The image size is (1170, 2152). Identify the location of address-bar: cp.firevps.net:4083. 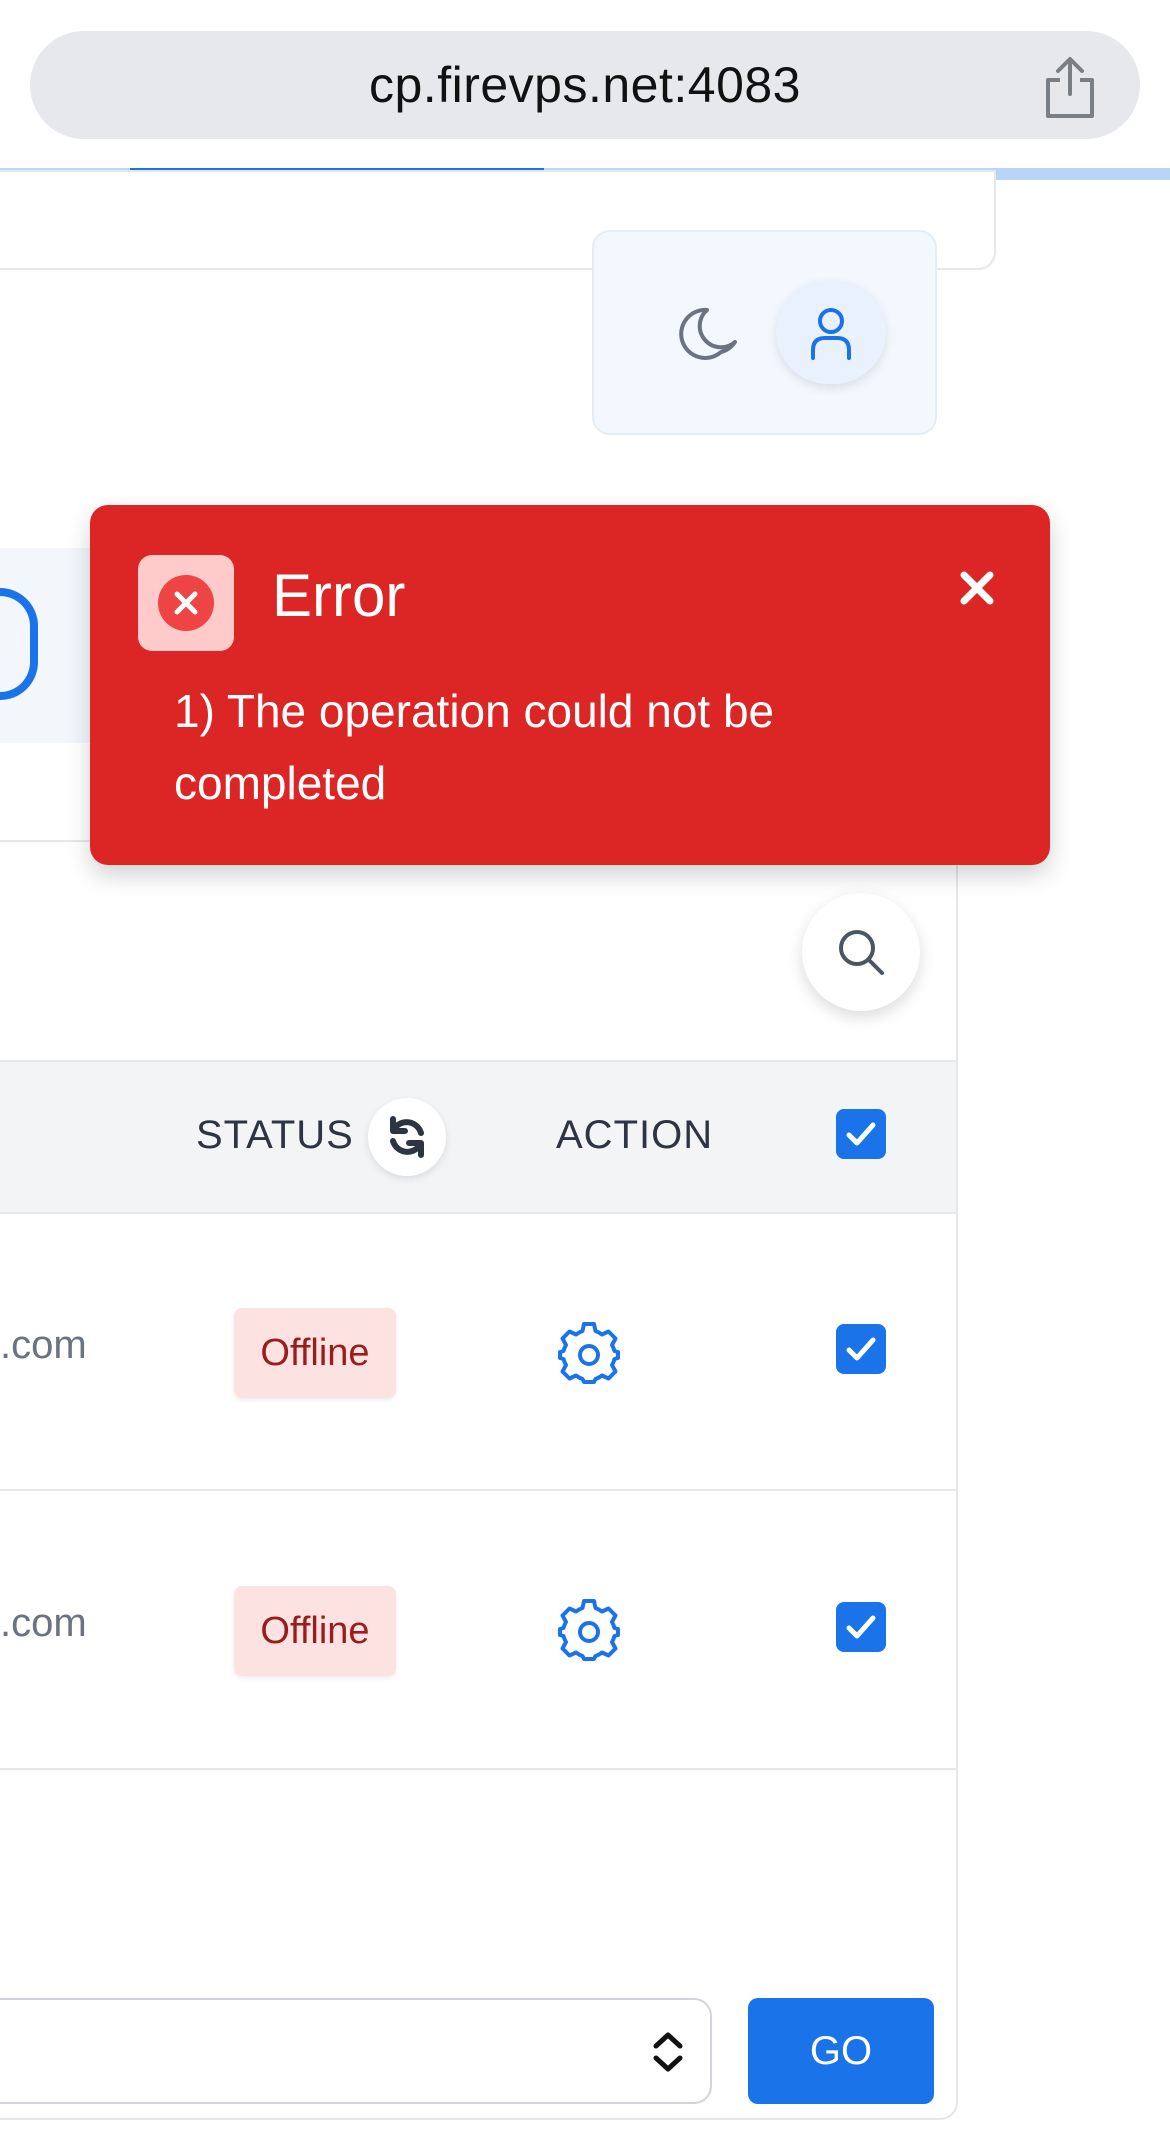
(585, 85).